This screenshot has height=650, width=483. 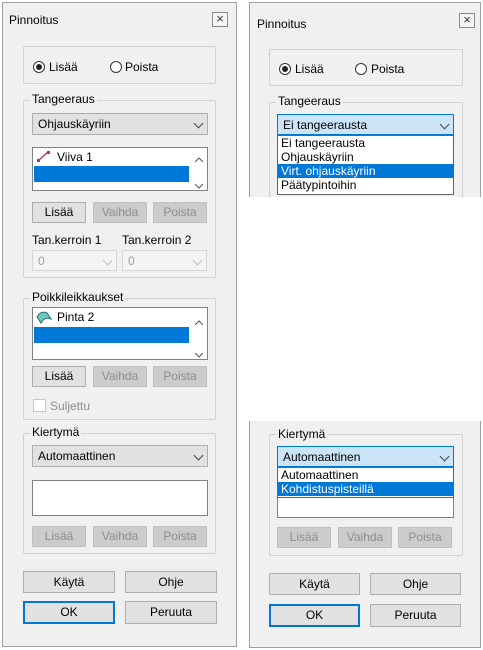 I want to click on tan-coef1-value: 0, so click(x=41, y=261).